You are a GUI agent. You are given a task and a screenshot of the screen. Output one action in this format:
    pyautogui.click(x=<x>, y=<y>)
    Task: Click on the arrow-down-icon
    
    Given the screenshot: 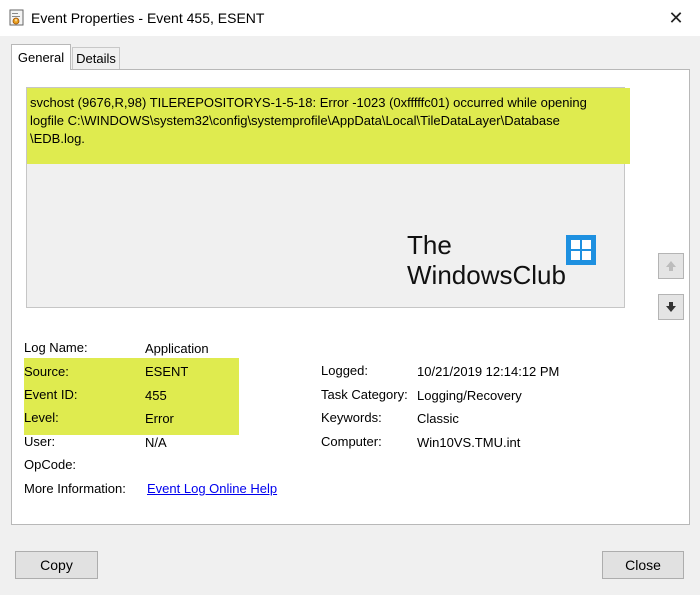 What is the action you would take?
    pyautogui.click(x=671, y=307)
    